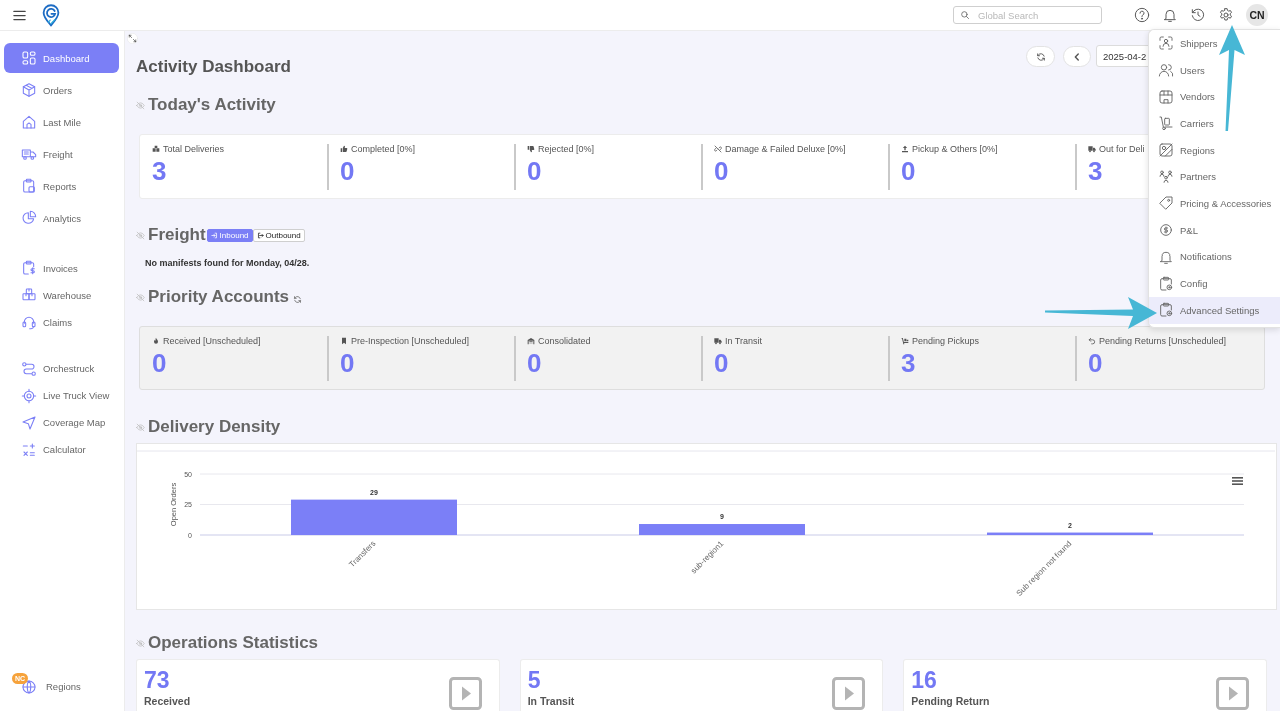 This screenshot has width=1280, height=711. I want to click on sidebar-item: Invoices, so click(61, 268).